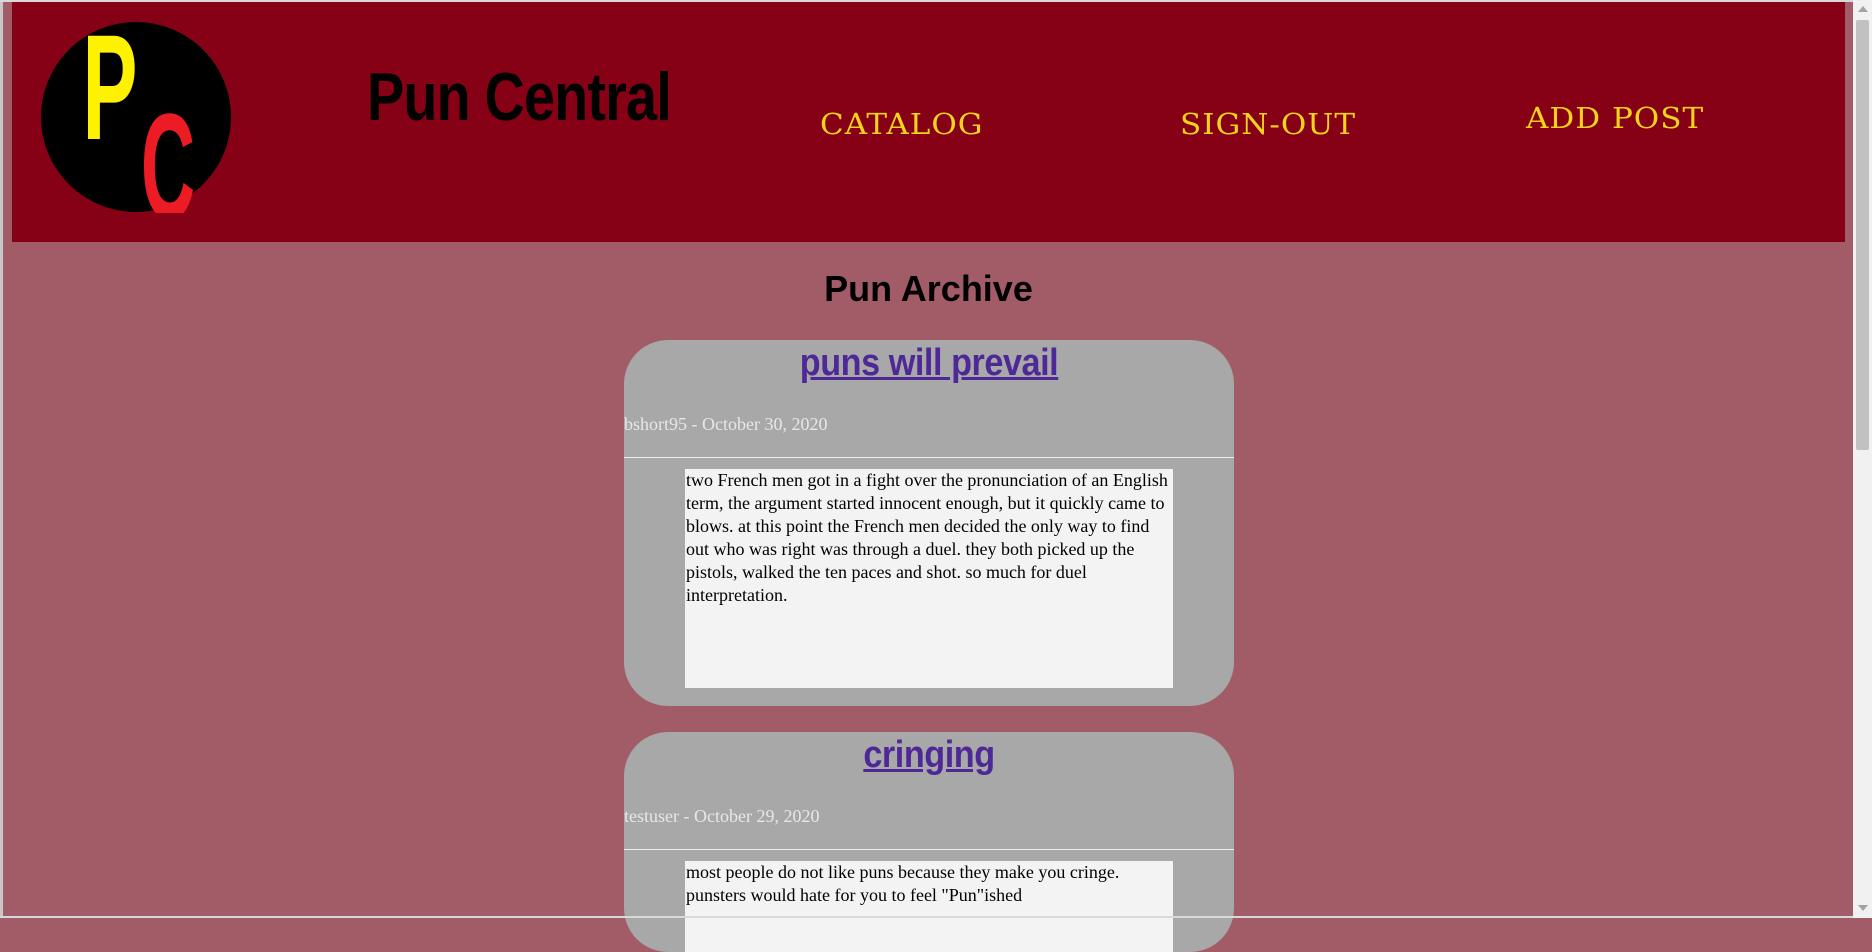 Image resolution: width=1872 pixels, height=952 pixels. What do you see at coordinates (1863, 908) in the screenshot?
I see `scroll-down-arrow-icon` at bounding box center [1863, 908].